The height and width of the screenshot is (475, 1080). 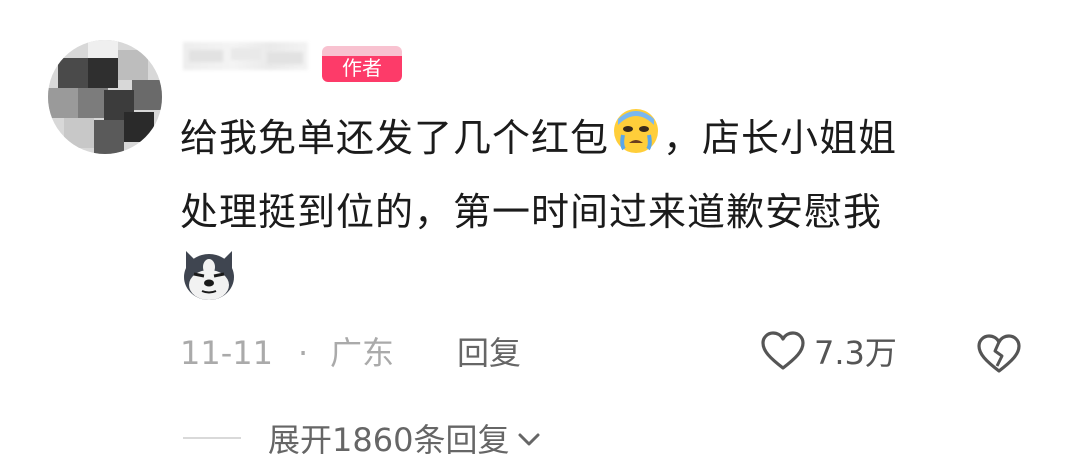 I want to click on broken-heart-icon, so click(x=999, y=356).